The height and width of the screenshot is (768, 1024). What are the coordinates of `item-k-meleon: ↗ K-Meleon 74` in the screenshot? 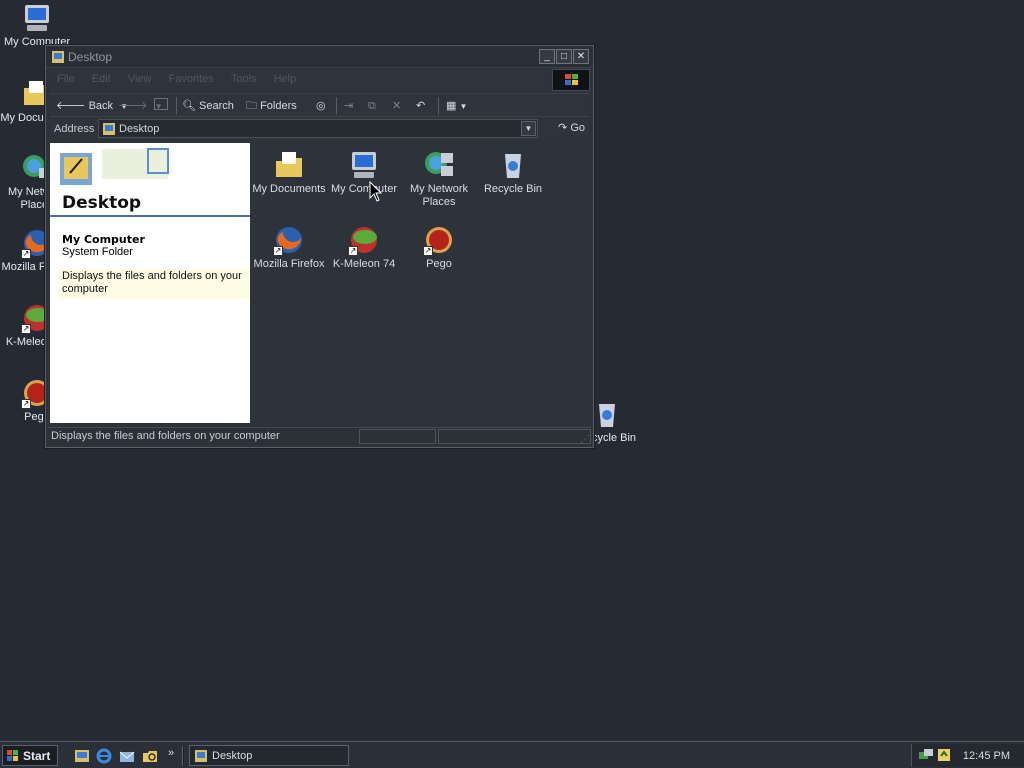 It's located at (364, 247).